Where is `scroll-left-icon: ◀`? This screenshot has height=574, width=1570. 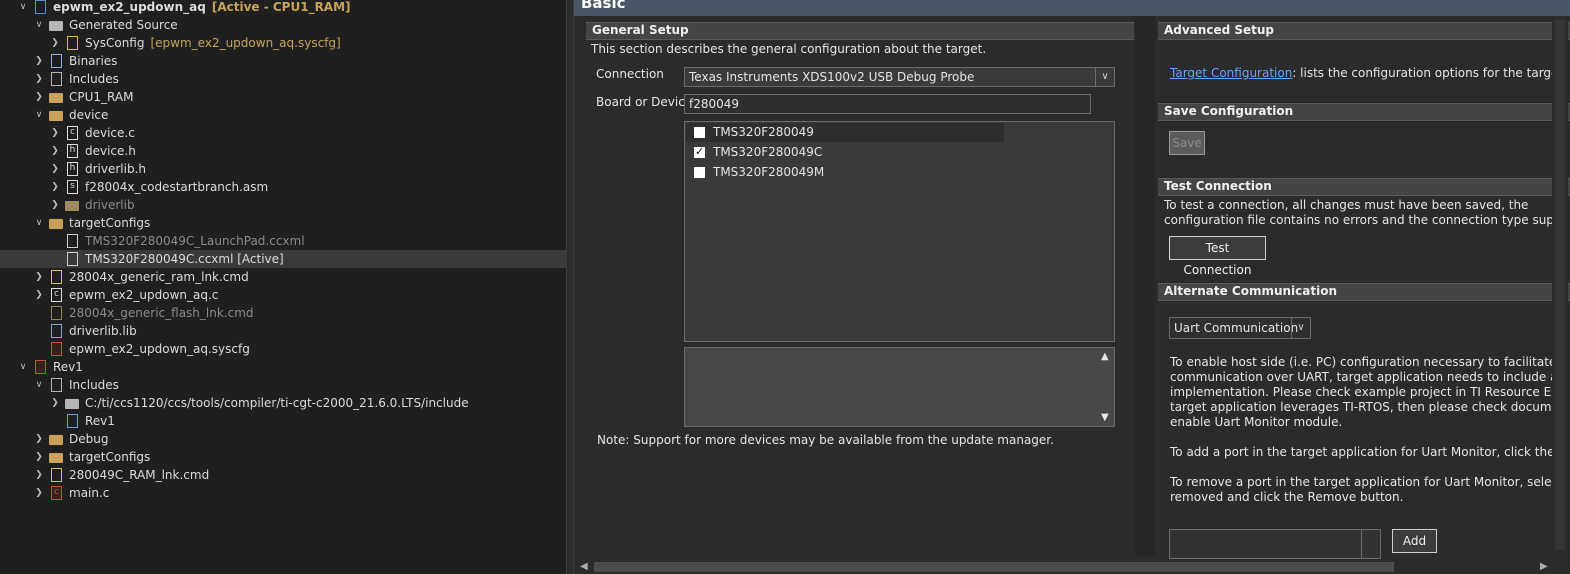 scroll-left-icon: ◀ is located at coordinates (584, 566).